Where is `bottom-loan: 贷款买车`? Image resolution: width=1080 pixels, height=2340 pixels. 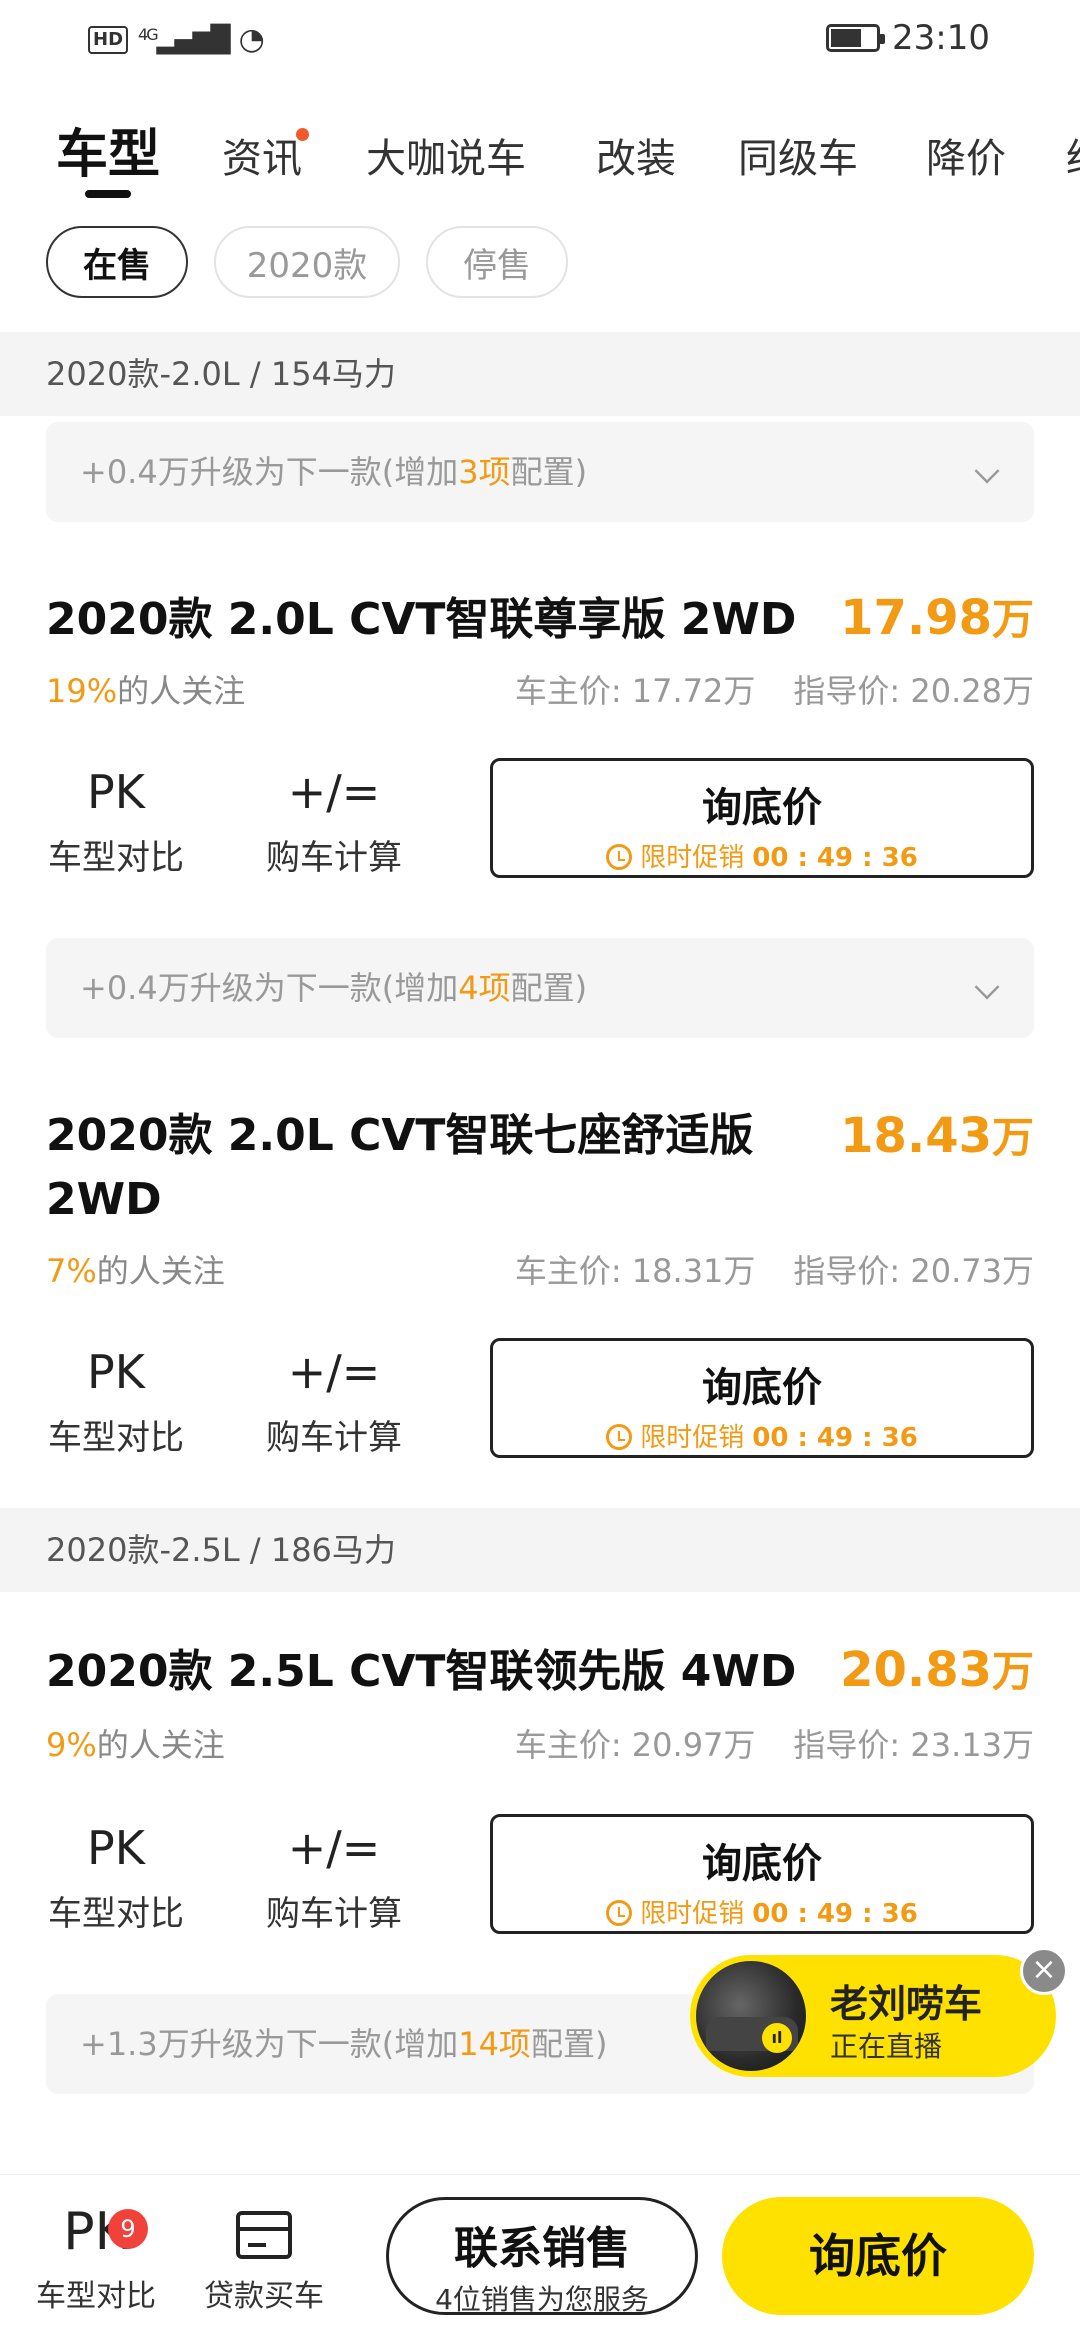
bottom-loan: 贷款买车 is located at coordinates (264, 2257).